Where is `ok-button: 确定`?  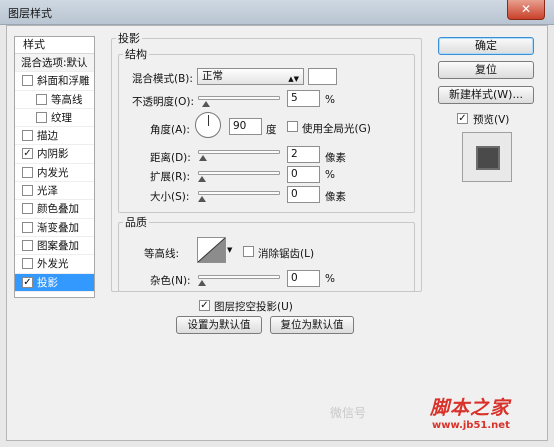 ok-button: 确定 is located at coordinates (486, 46).